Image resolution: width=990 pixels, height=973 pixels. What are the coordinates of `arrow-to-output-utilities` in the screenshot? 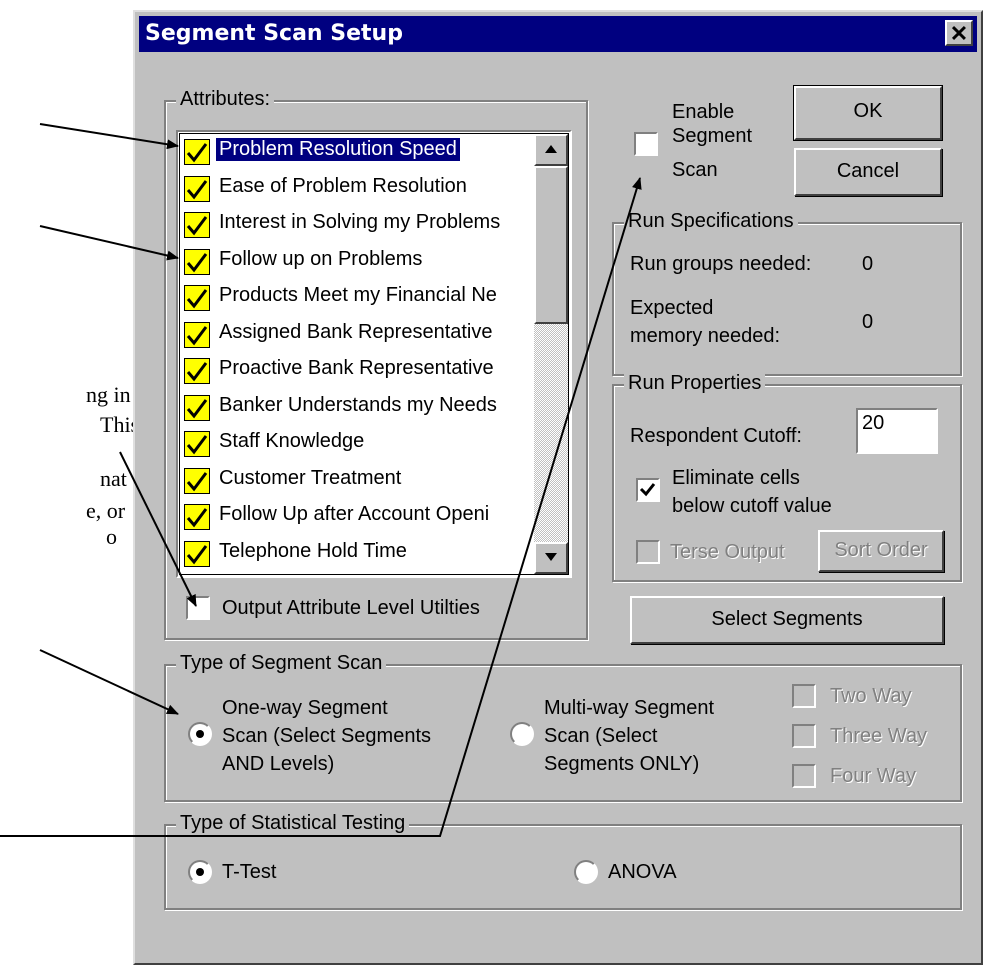 It's located at (158, 529).